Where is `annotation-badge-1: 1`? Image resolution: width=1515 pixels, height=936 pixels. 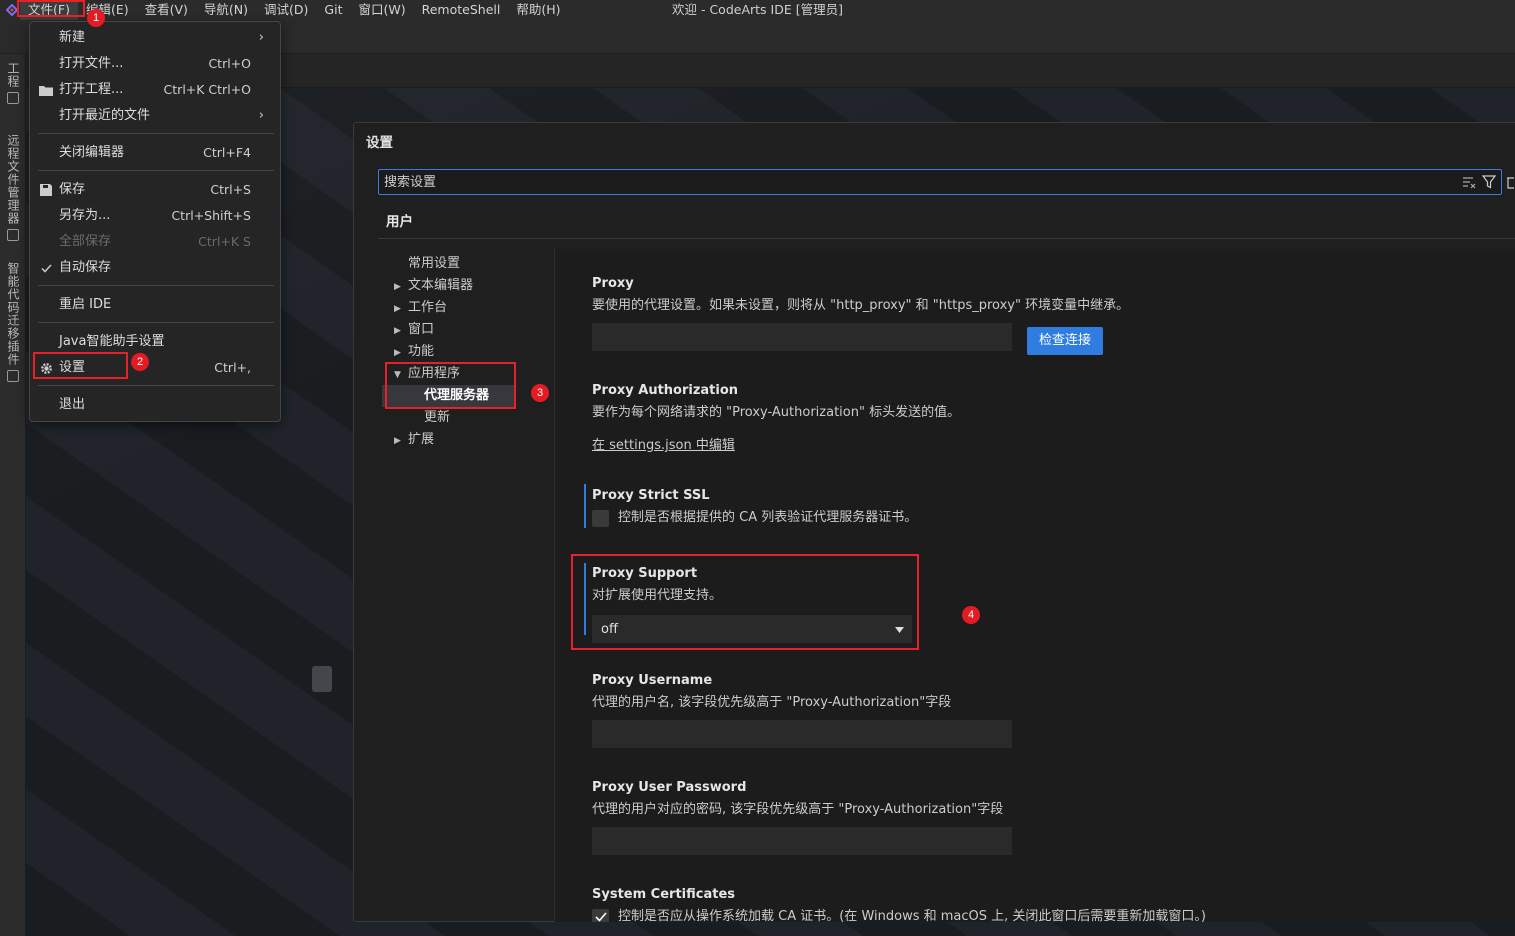 annotation-badge-1: 1 is located at coordinates (96, 18).